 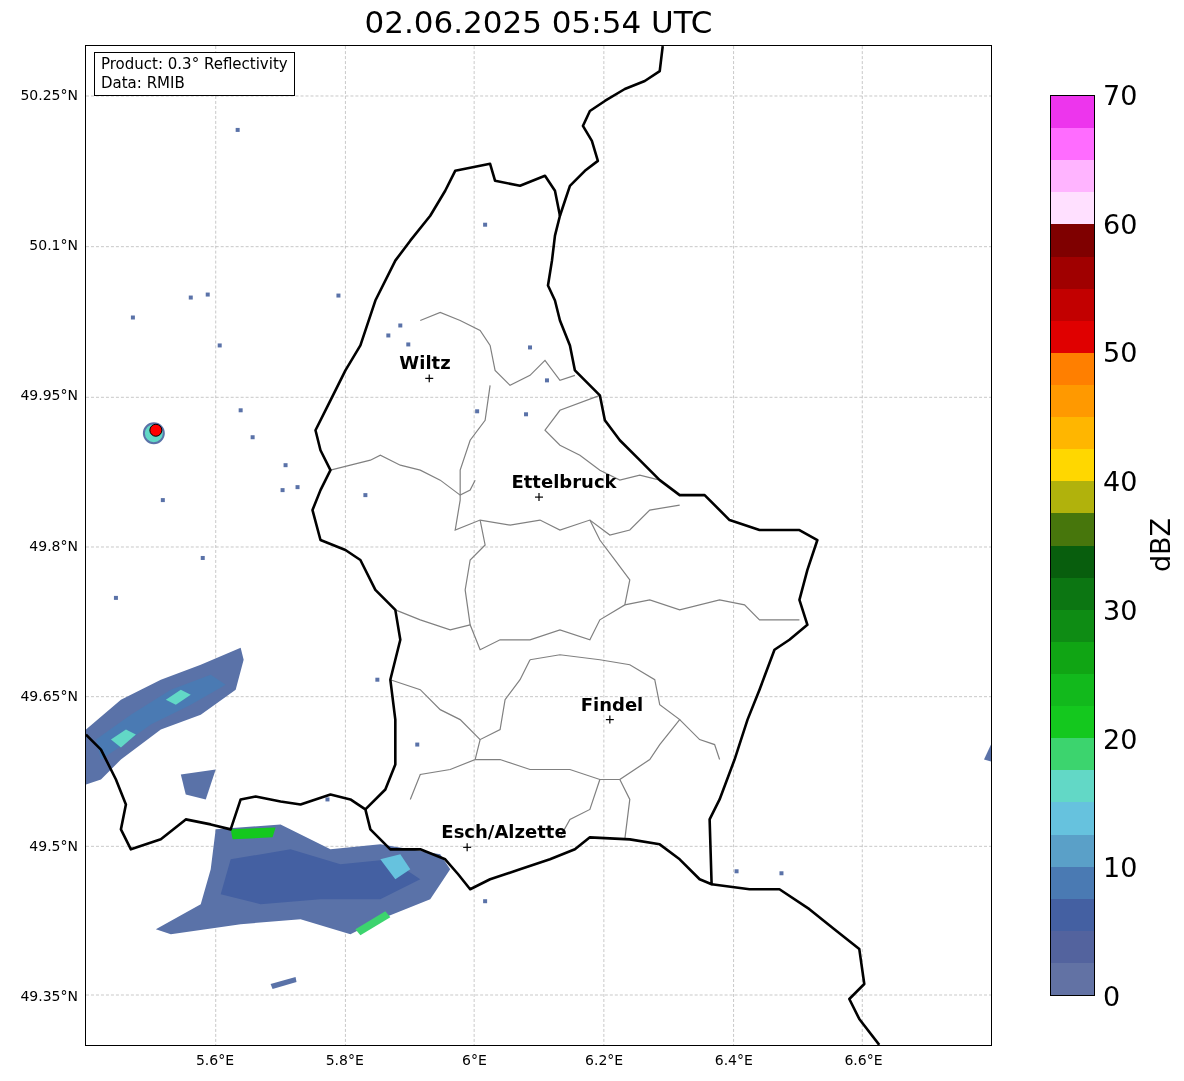 I want to click on colorbar-tick-label: 20, so click(x=1120, y=739).